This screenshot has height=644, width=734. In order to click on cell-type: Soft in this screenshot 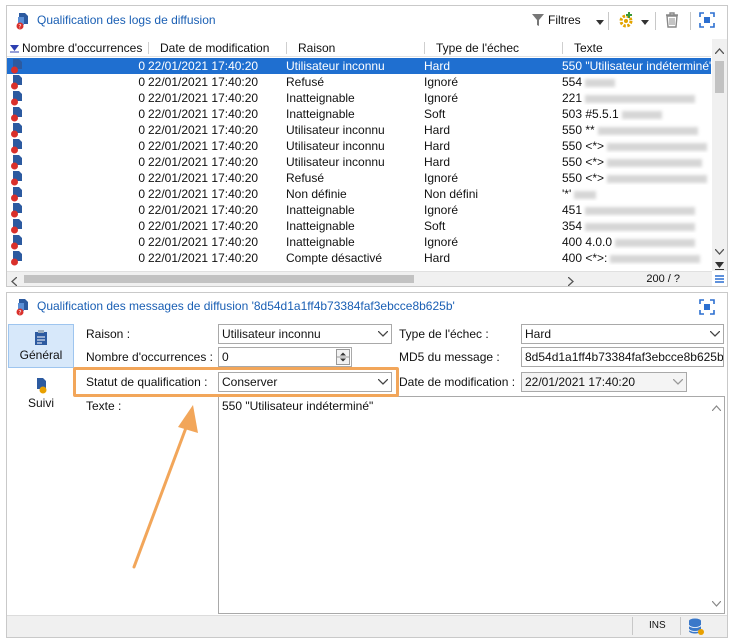, I will do `click(435, 226)`.